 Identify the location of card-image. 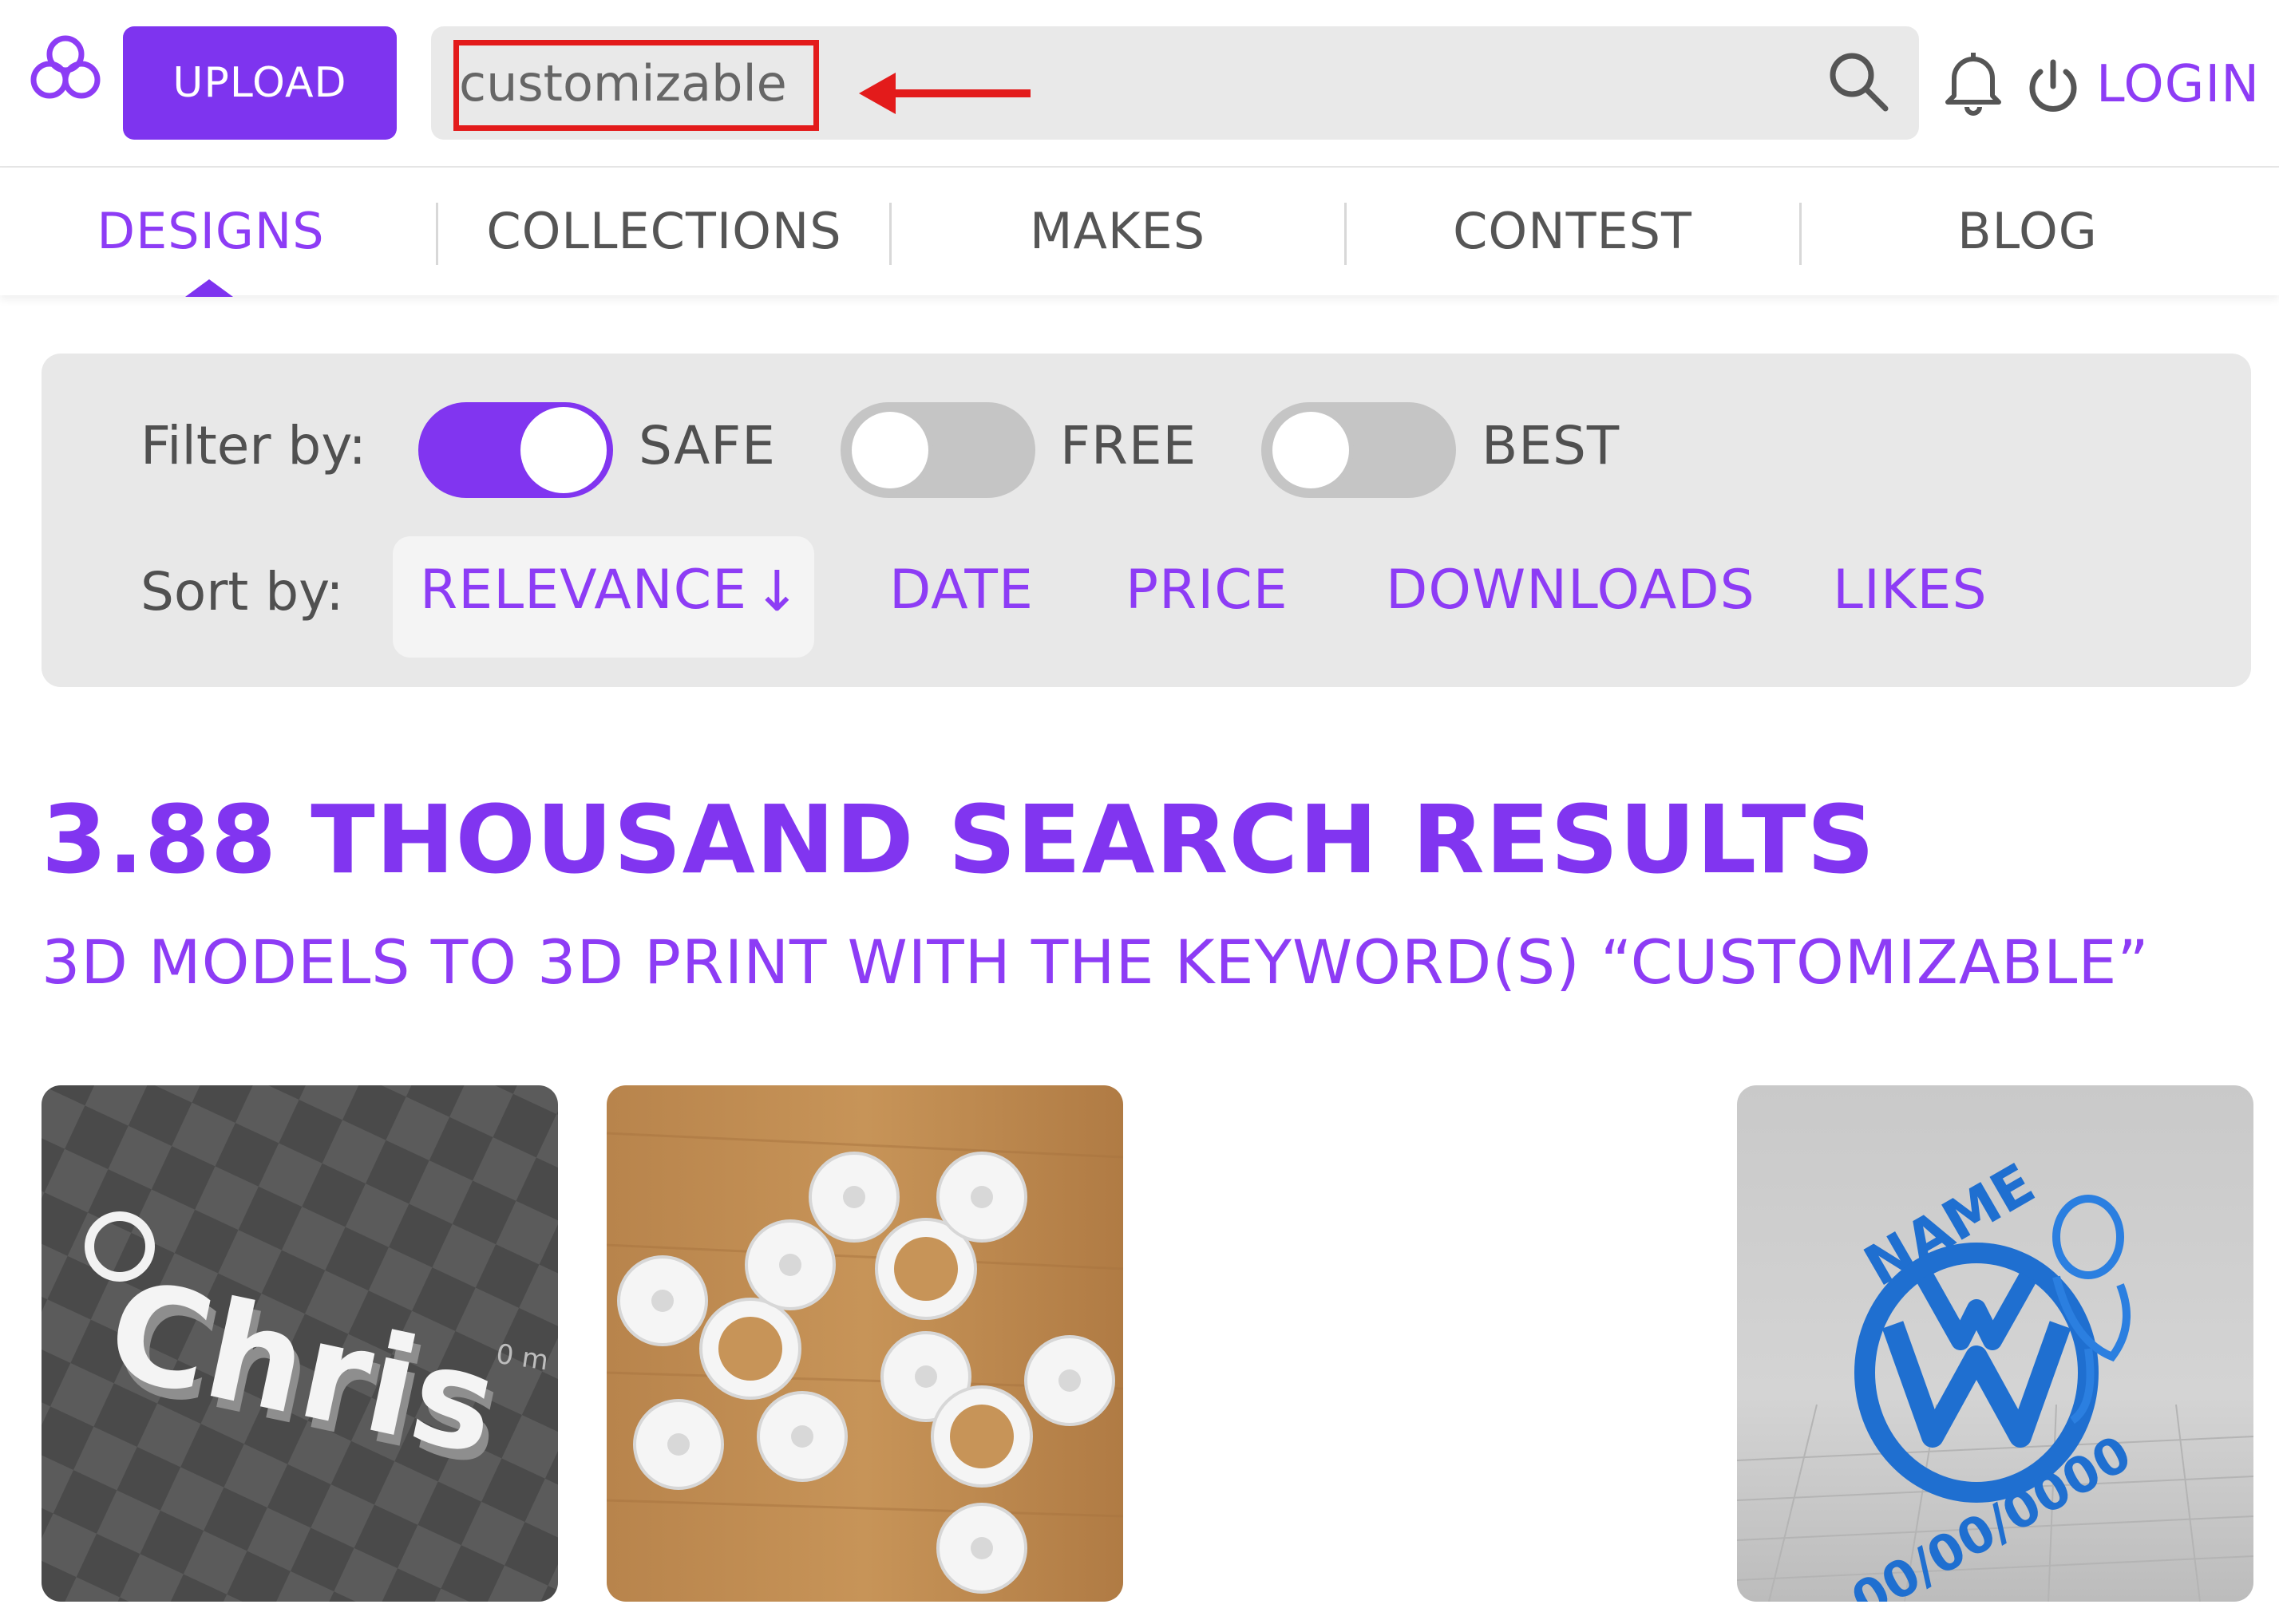
(865, 1344).